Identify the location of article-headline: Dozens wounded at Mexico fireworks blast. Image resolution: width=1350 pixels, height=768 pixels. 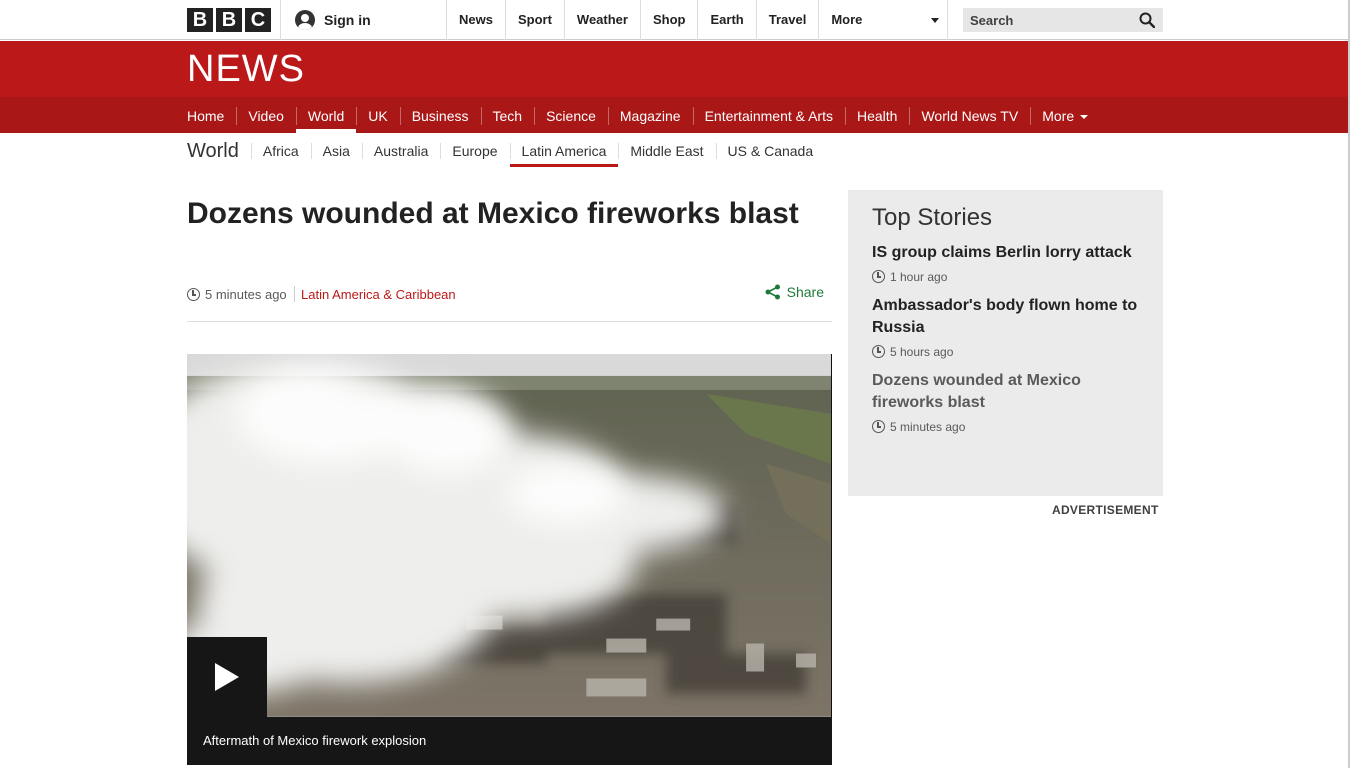
(493, 213).